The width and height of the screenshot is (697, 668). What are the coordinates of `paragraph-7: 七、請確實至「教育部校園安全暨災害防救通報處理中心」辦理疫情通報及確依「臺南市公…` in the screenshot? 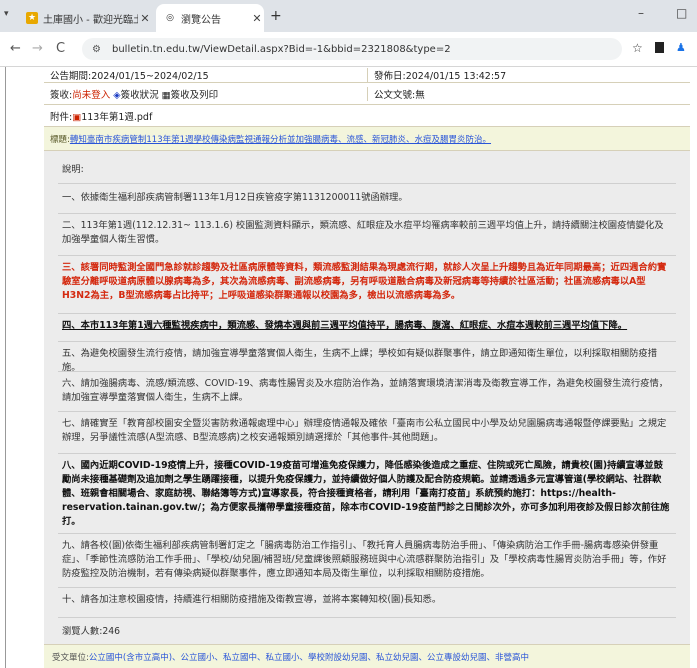 It's located at (364, 430).